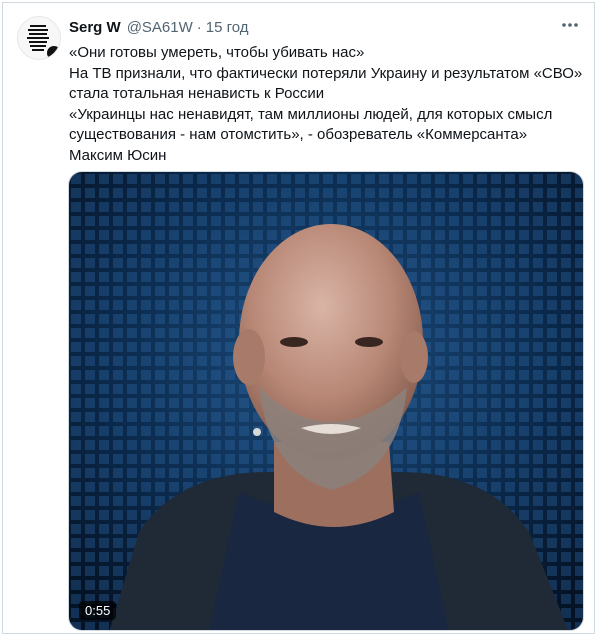  What do you see at coordinates (227, 27) in the screenshot?
I see `tweet-timestamp: 15 год` at bounding box center [227, 27].